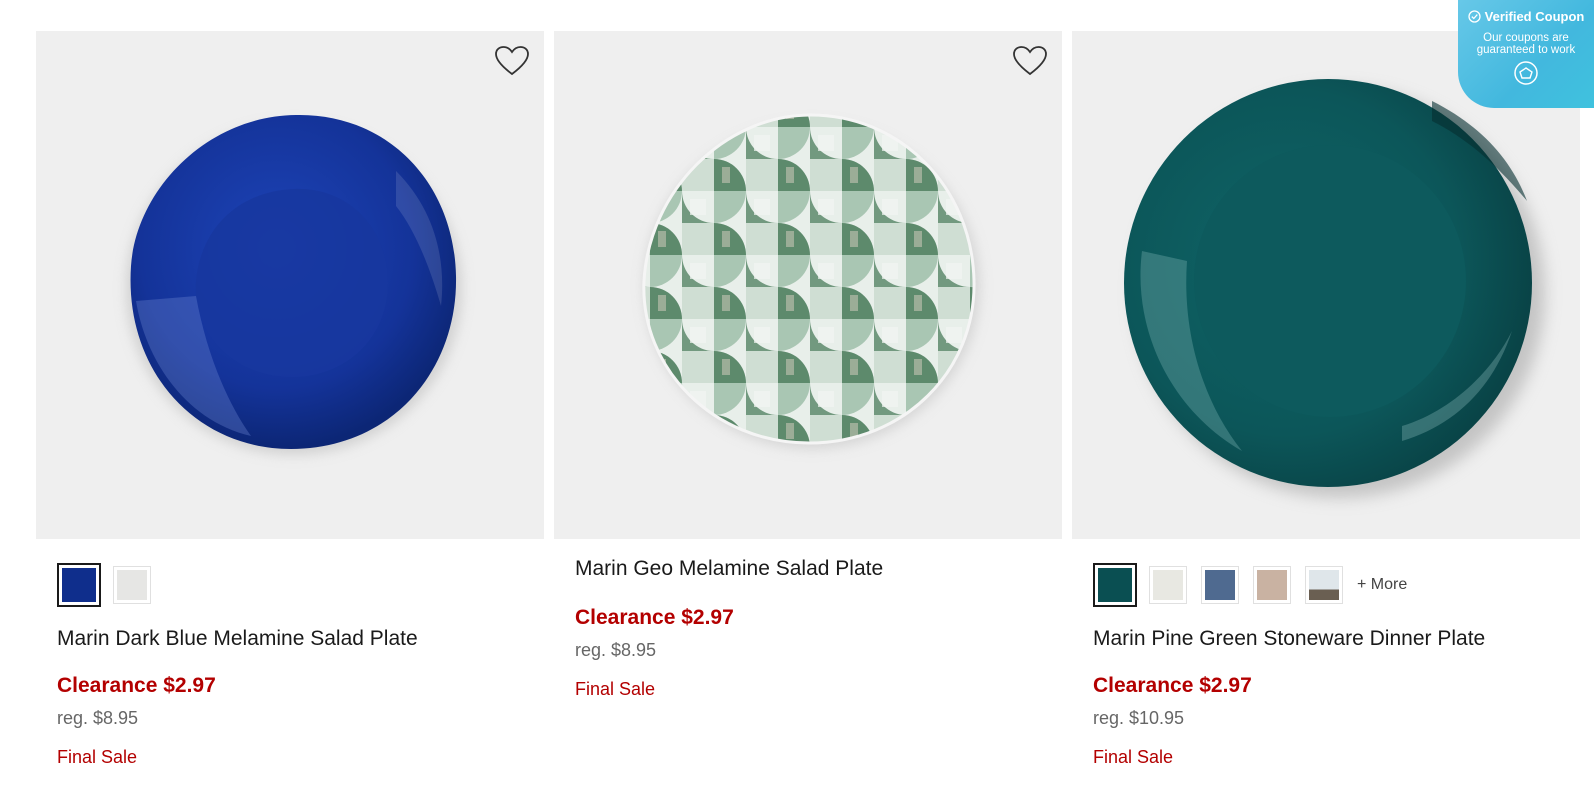 The image size is (1594, 800). What do you see at coordinates (1220, 585) in the screenshot?
I see `swatch-blue` at bounding box center [1220, 585].